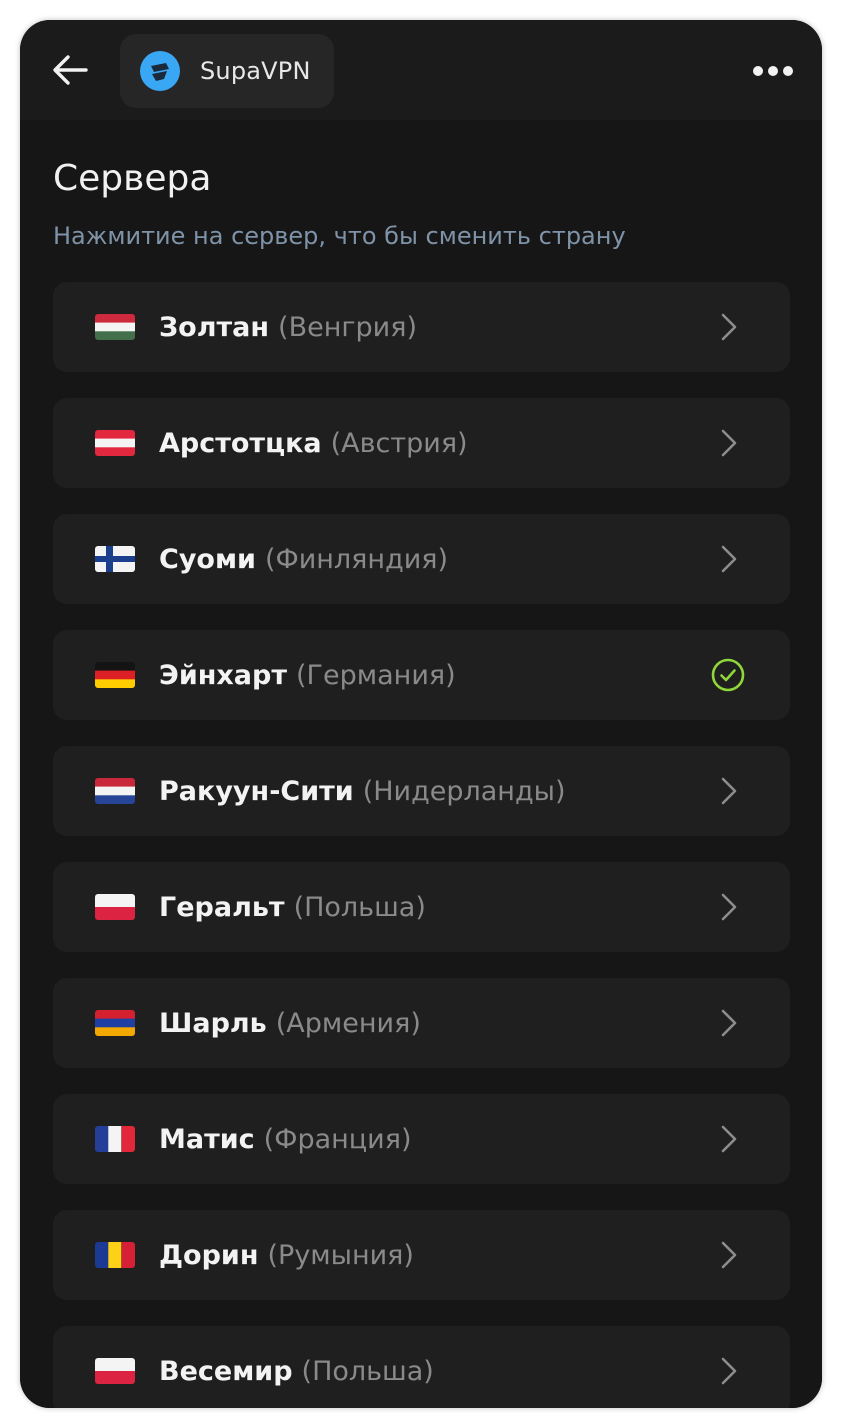 The image size is (842, 1428). What do you see at coordinates (728, 675) in the screenshot?
I see `check-circle-icon` at bounding box center [728, 675].